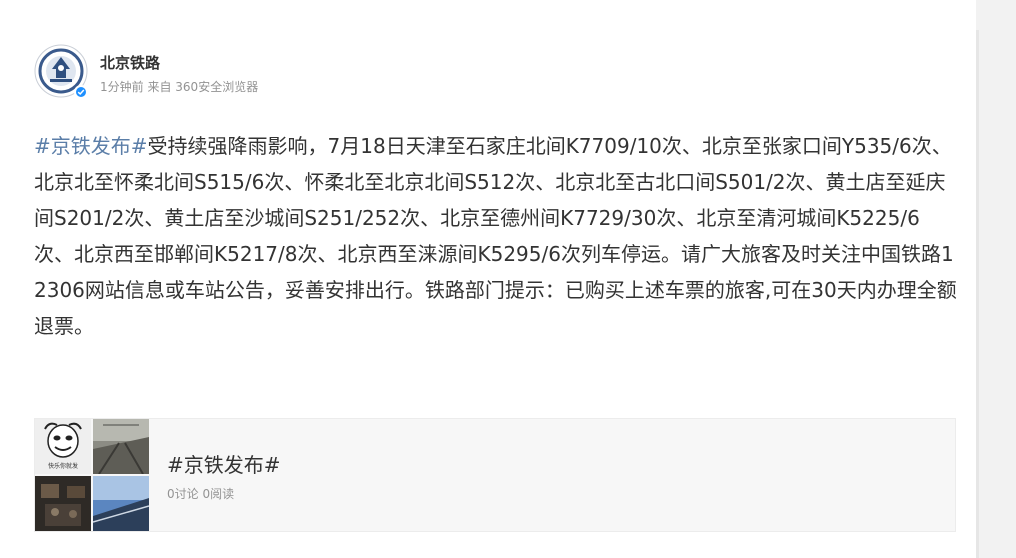  Describe the element at coordinates (92, 475) in the screenshot. I see `topic-thumbnails: 快乐你就发` at that location.